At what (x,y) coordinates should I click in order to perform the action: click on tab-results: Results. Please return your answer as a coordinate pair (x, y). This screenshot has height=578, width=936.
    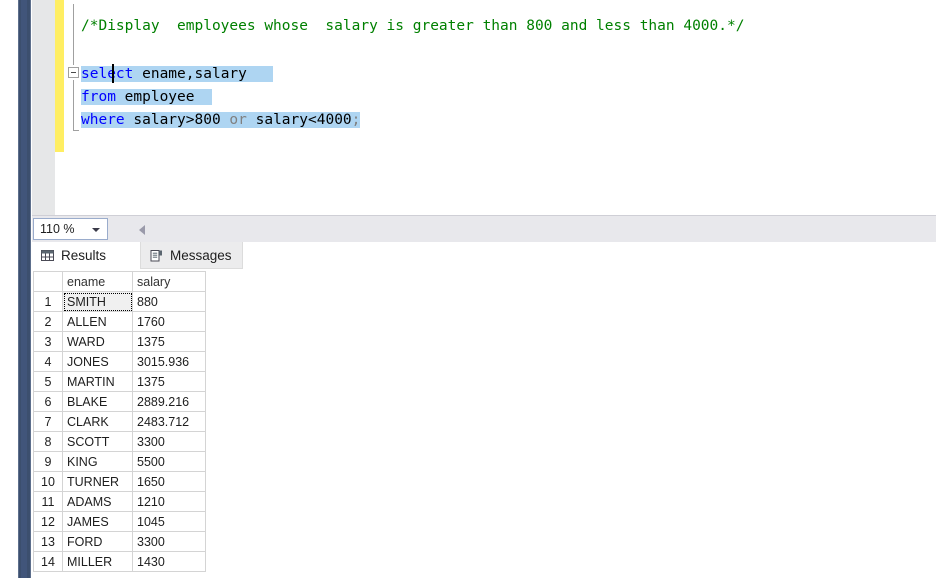
    Looking at the image, I should click on (74, 255).